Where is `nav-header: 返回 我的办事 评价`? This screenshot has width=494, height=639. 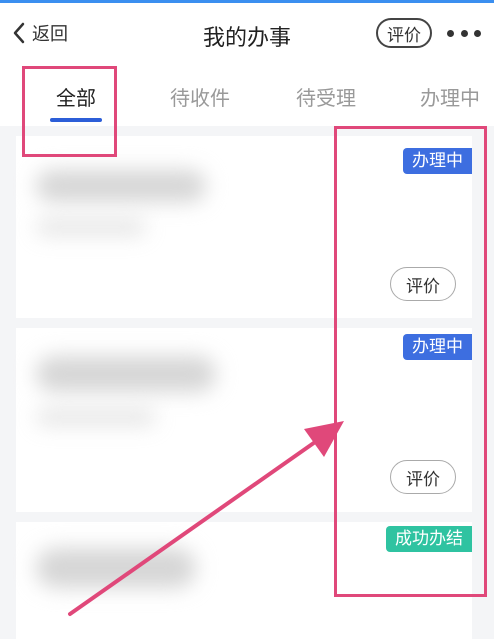 nav-header: 返回 我的办事 评价 is located at coordinates (247, 31).